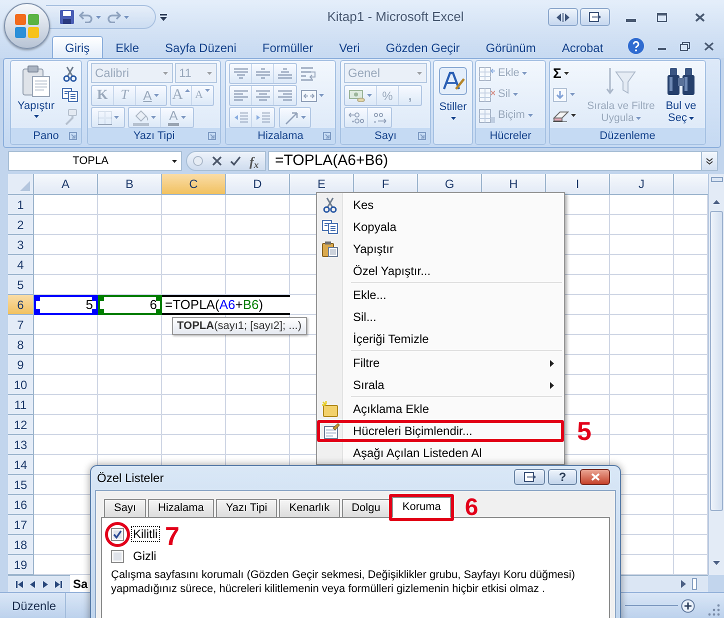 This screenshot has height=618, width=724. I want to click on ribbon-tab: Acrobat, so click(582, 47).